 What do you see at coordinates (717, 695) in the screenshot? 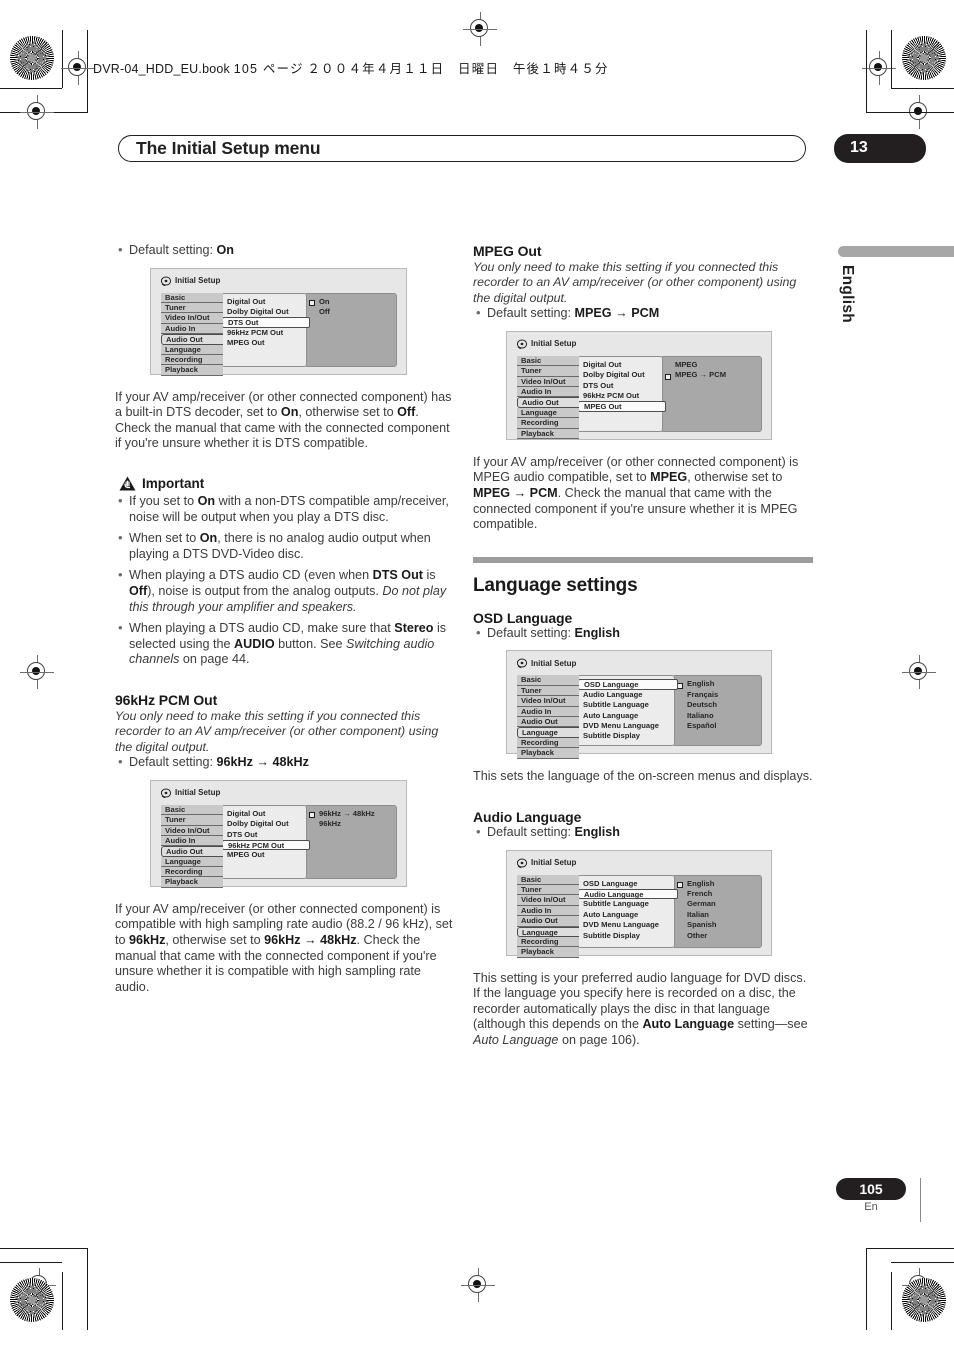
I see `osd-row: Français` at bounding box center [717, 695].